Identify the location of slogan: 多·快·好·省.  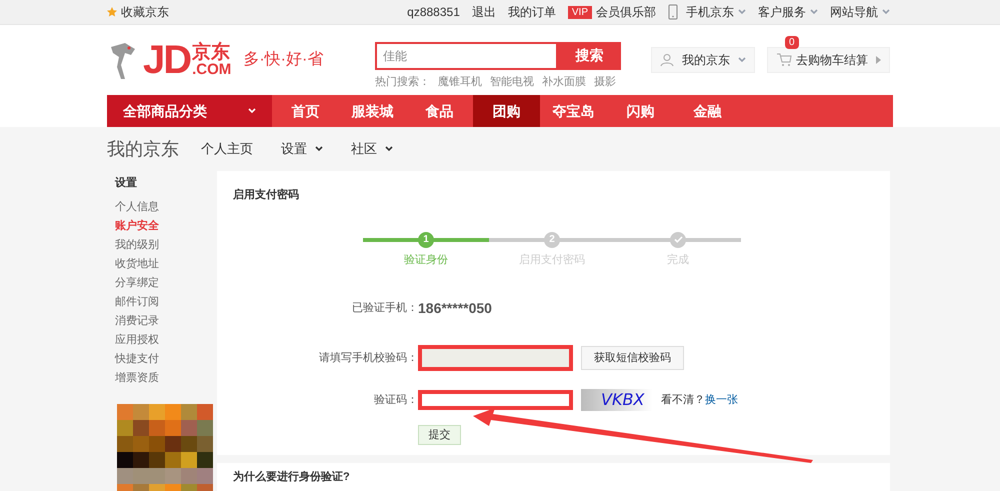
(283, 60).